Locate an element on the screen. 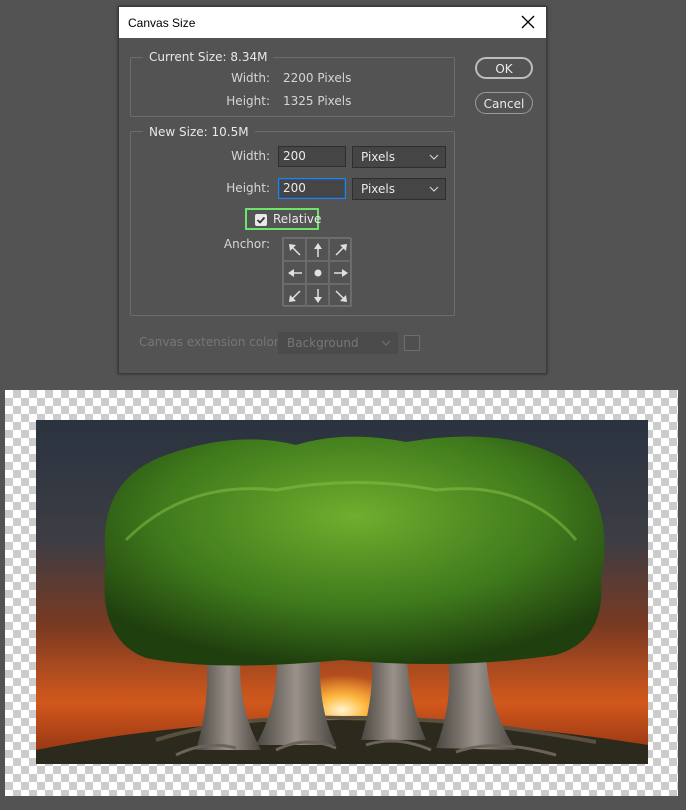  arrow-up-right-icon is located at coordinates (340, 249).